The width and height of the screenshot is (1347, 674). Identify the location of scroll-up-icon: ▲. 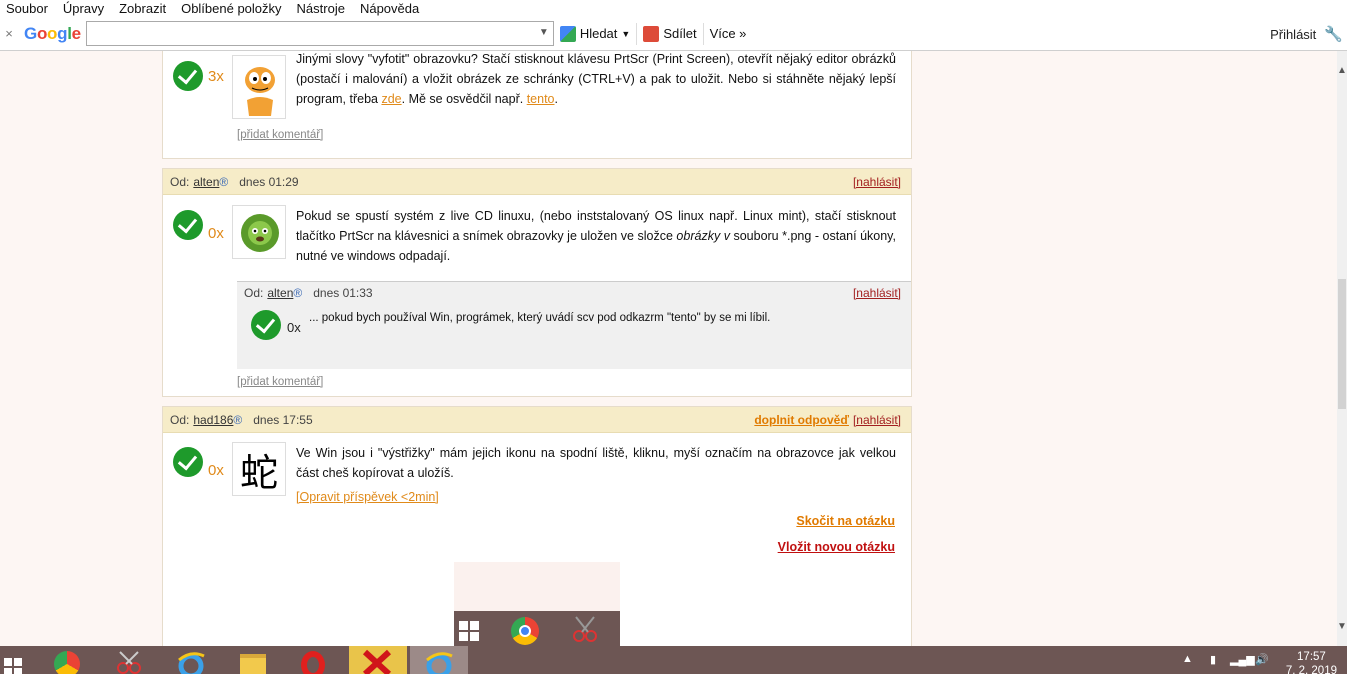
(1342, 70).